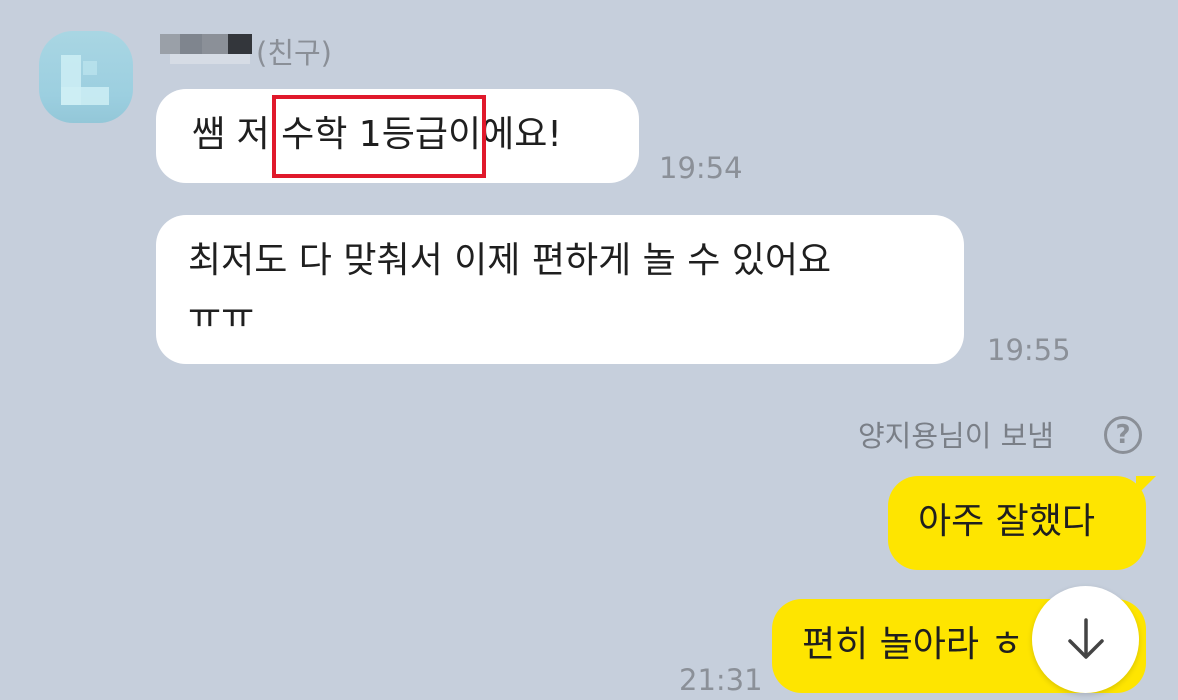 The image size is (1178, 700). What do you see at coordinates (701, 168) in the screenshot?
I see `message-time: 19:54` at bounding box center [701, 168].